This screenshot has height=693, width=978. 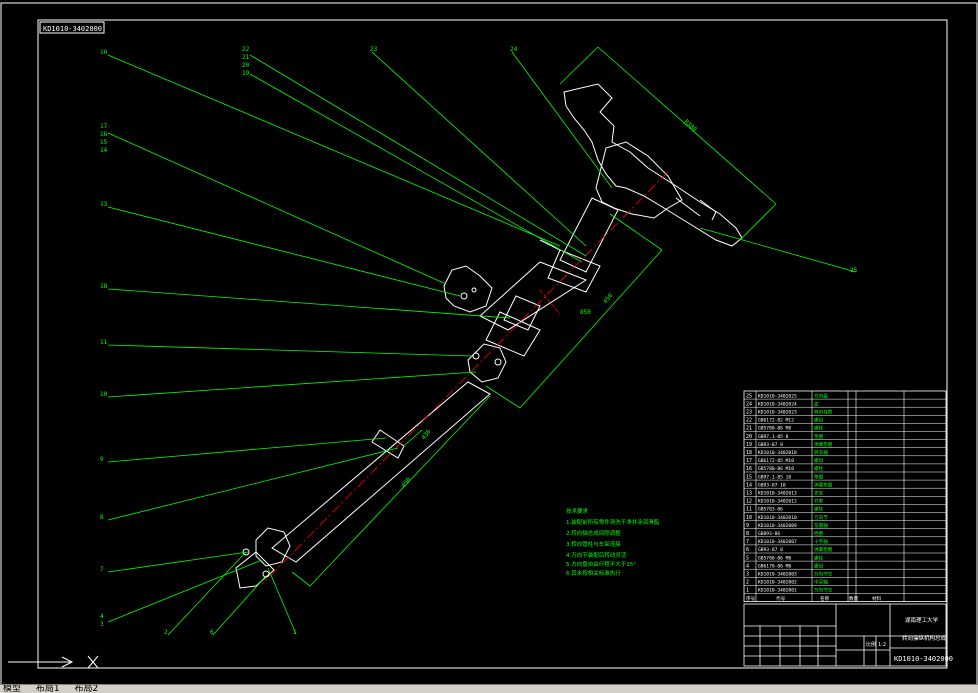 What do you see at coordinates (72, 29) in the screenshot?
I see `drawing-number-top: KD1010-3402000` at bounding box center [72, 29].